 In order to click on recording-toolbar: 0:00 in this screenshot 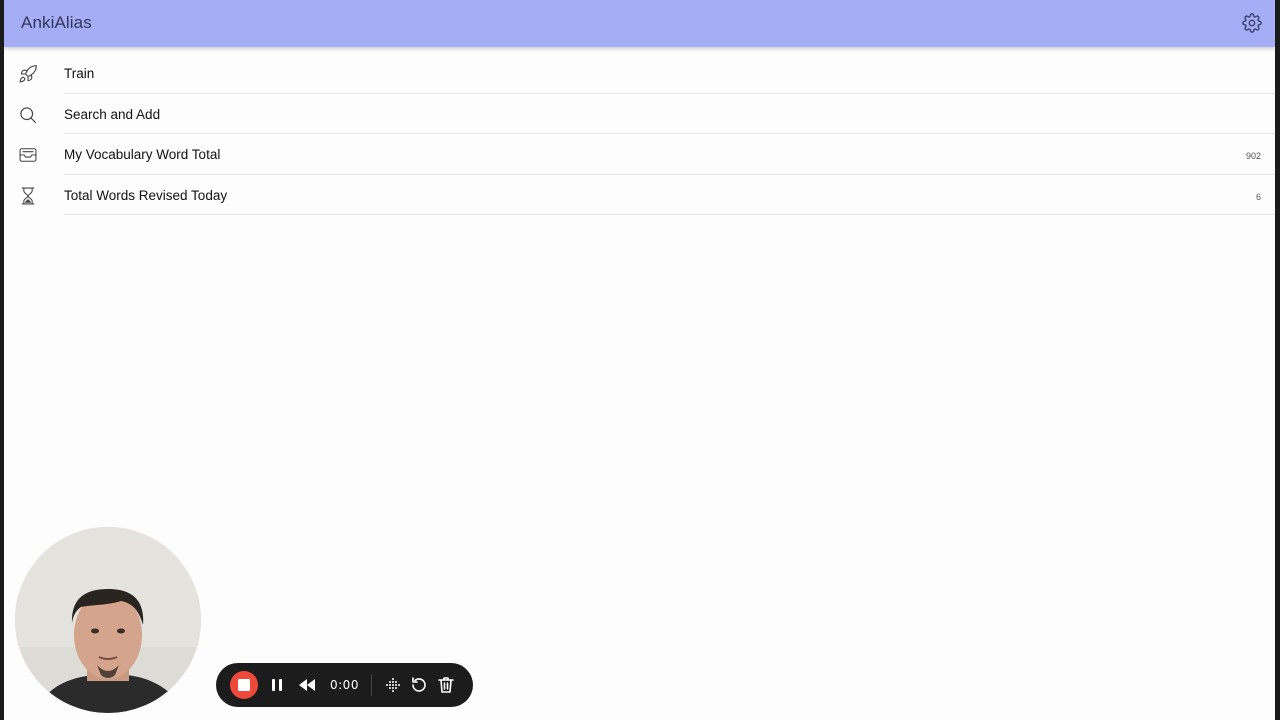, I will do `click(344, 685)`.